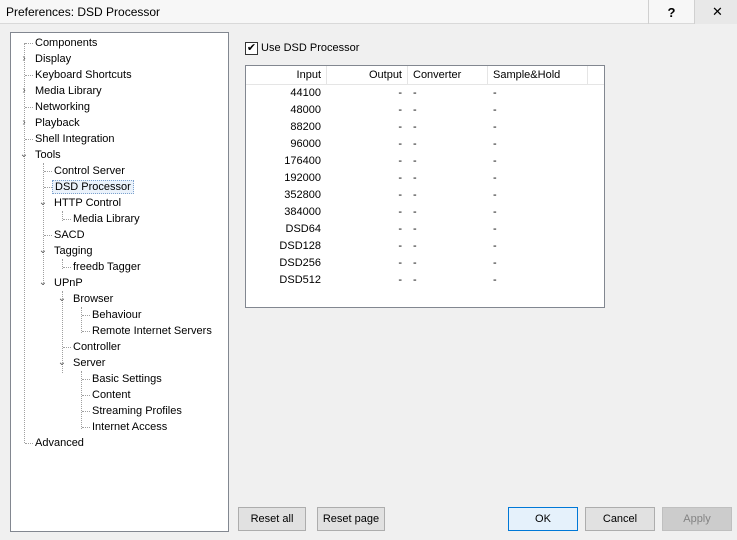  What do you see at coordinates (117, 315) in the screenshot?
I see `tree-item-behaviour: Behaviour` at bounding box center [117, 315].